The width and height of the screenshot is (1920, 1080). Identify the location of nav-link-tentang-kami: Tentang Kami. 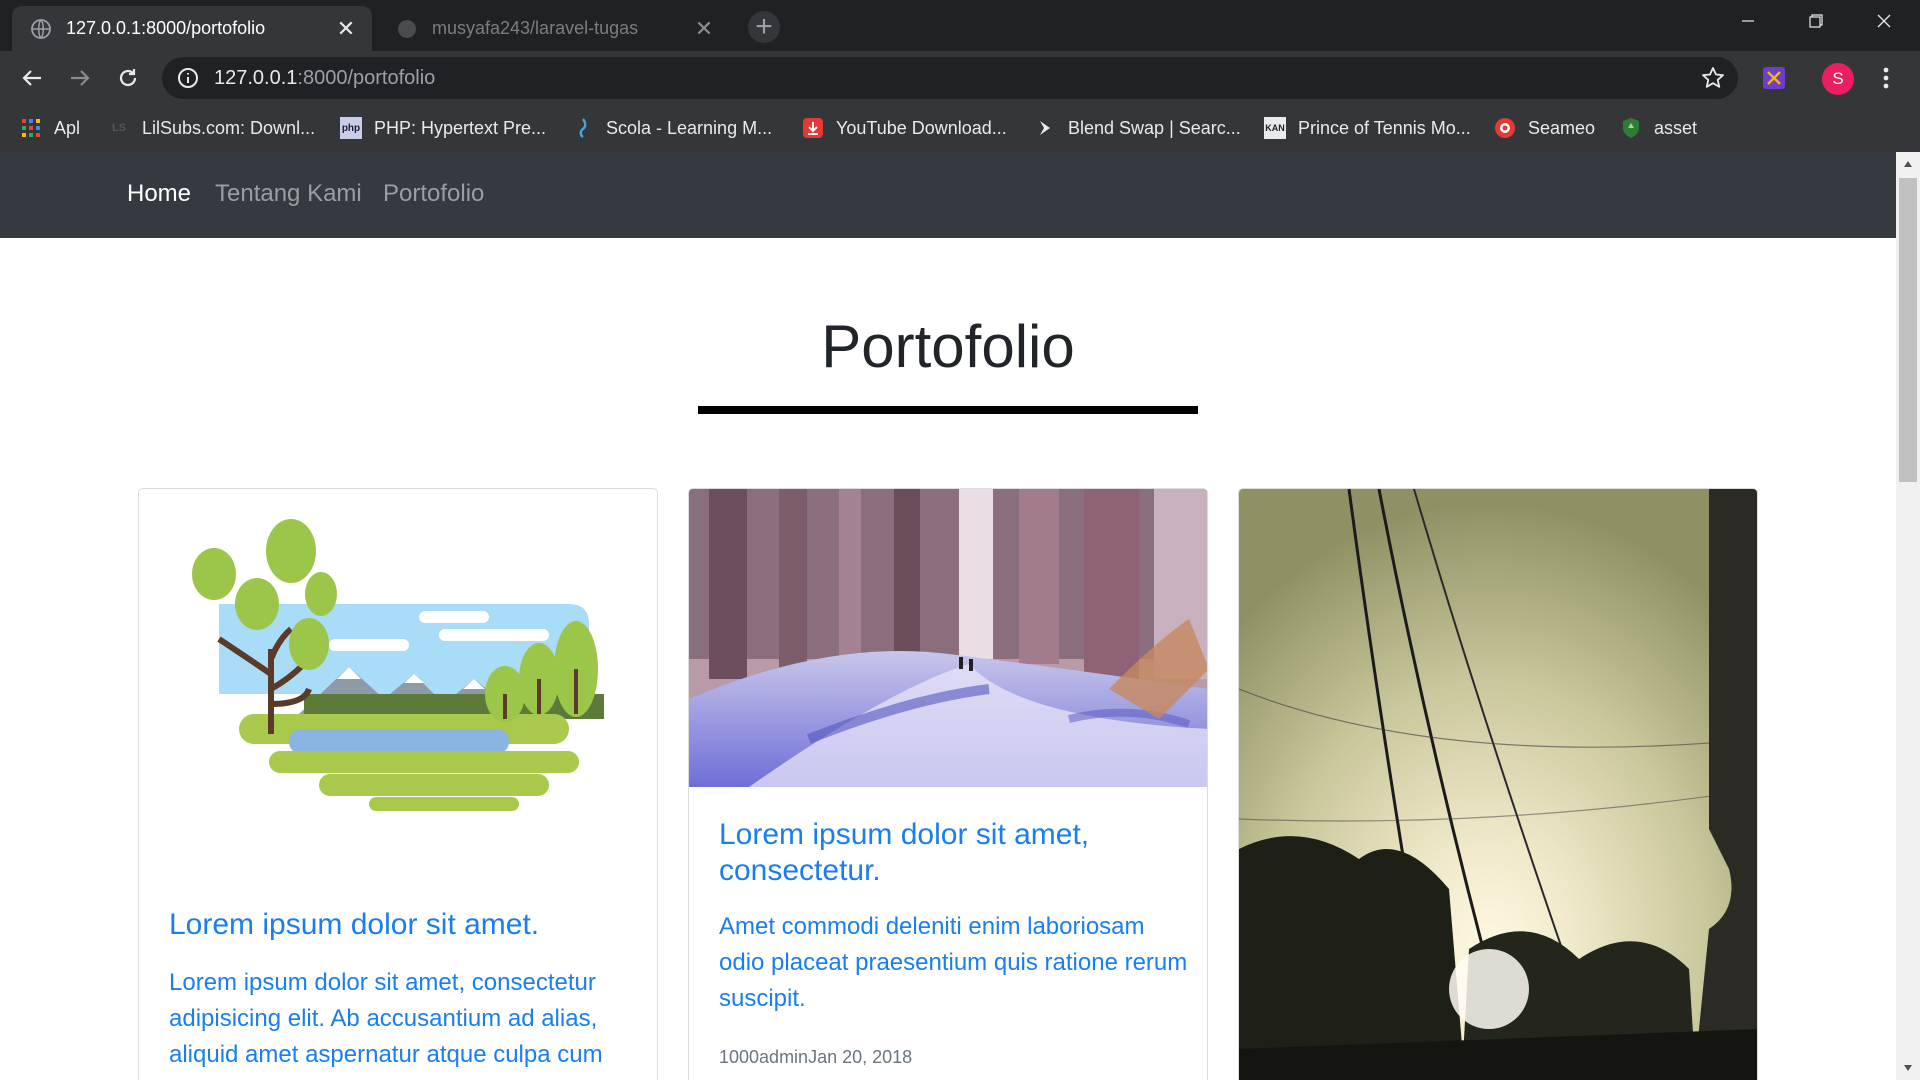
(288, 194).